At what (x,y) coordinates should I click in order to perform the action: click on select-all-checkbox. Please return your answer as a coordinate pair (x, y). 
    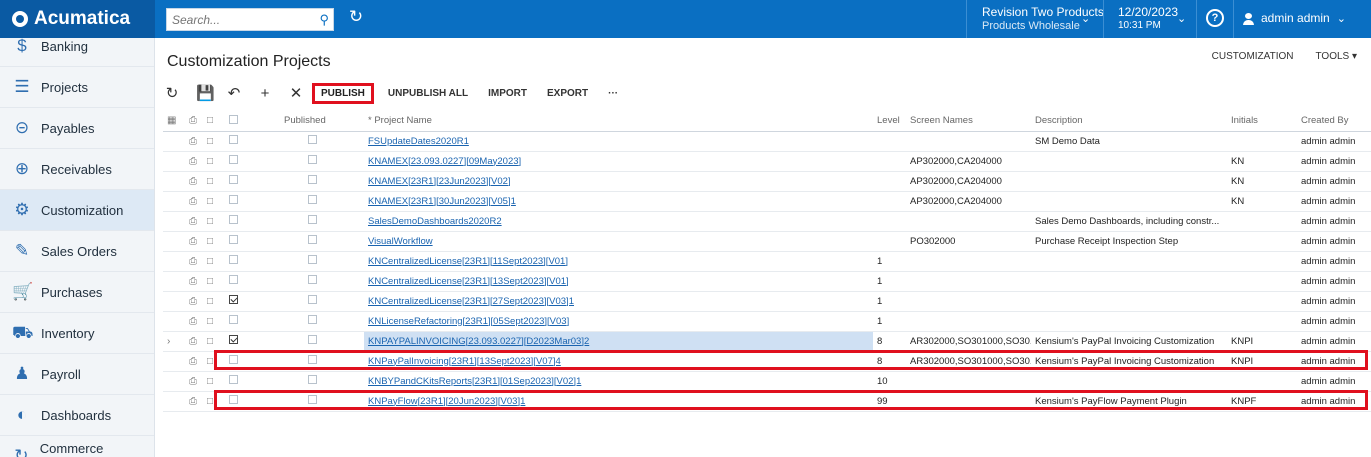
    Looking at the image, I should click on (233, 119).